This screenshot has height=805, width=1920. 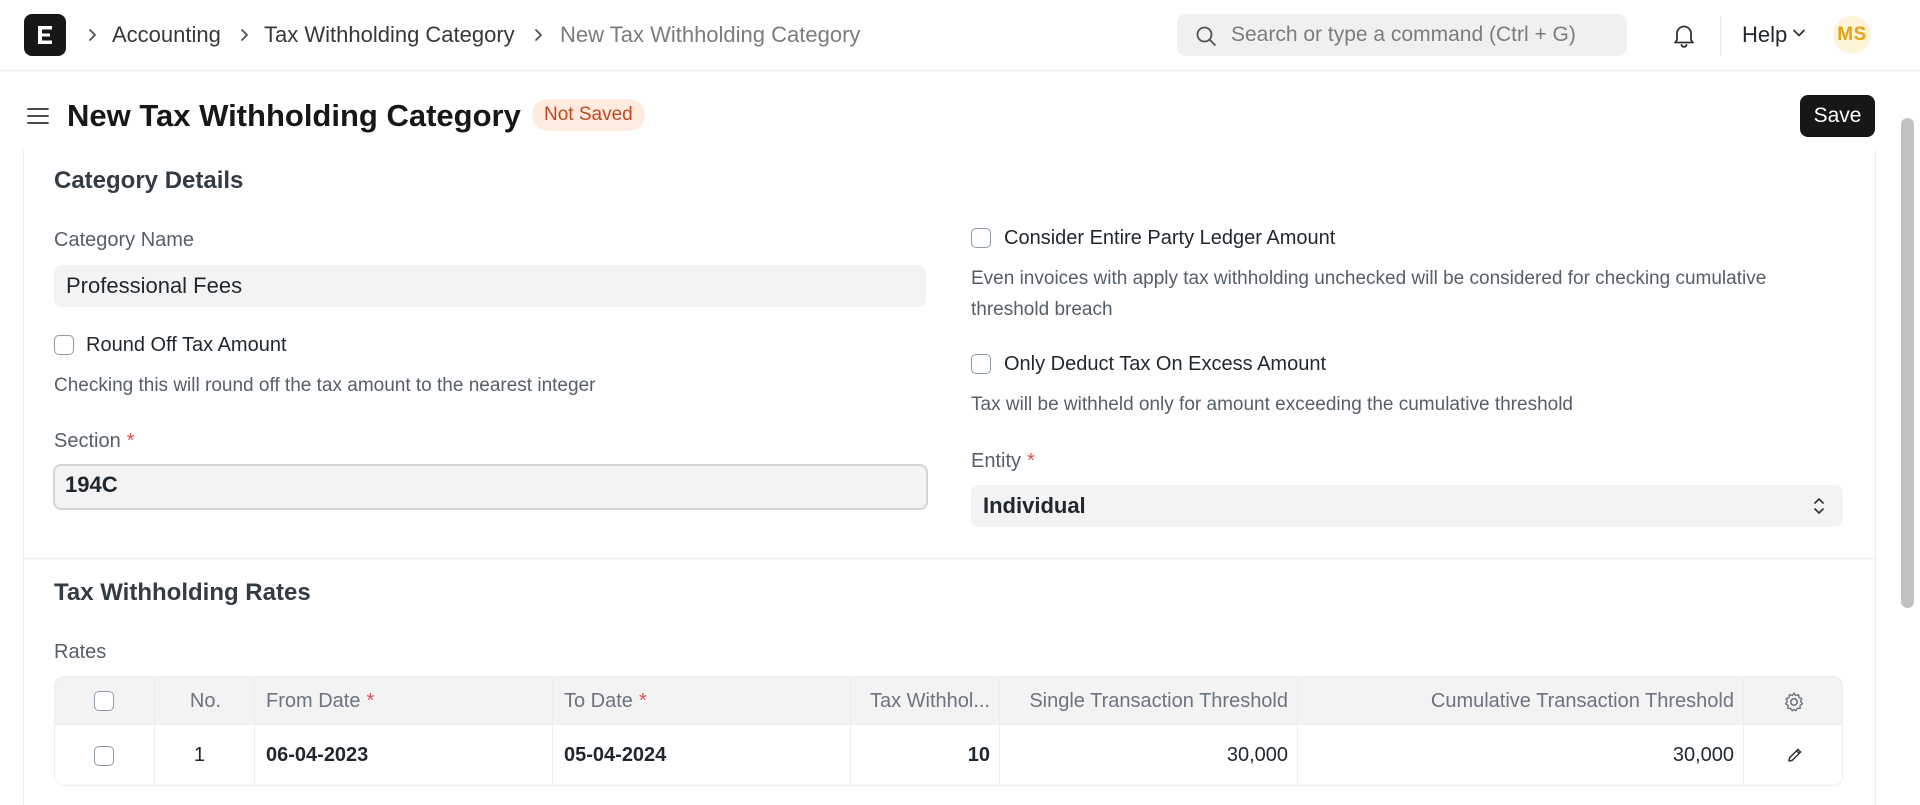 What do you see at coordinates (149, 180) in the screenshot?
I see `section-title-category-details: Category Details` at bounding box center [149, 180].